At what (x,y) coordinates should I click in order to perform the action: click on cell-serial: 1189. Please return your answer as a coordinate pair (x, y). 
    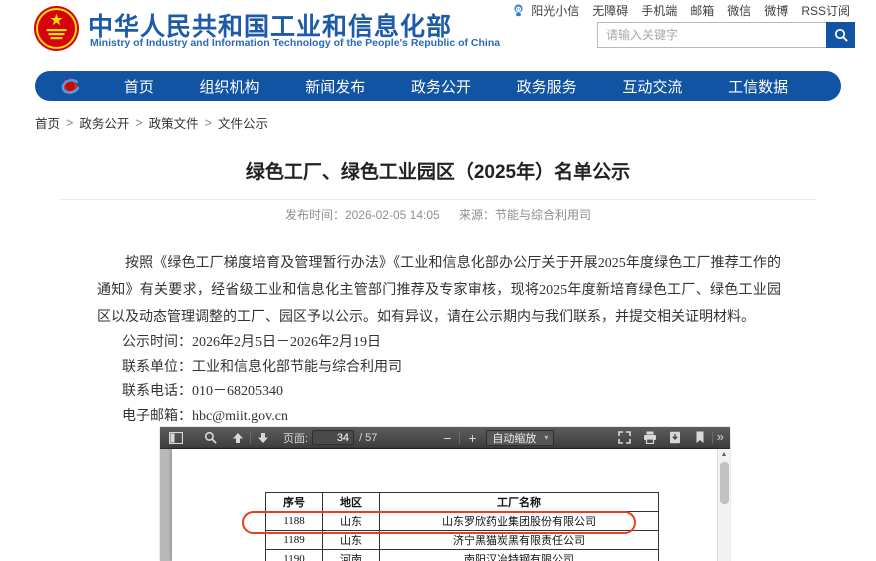
    Looking at the image, I should click on (294, 540).